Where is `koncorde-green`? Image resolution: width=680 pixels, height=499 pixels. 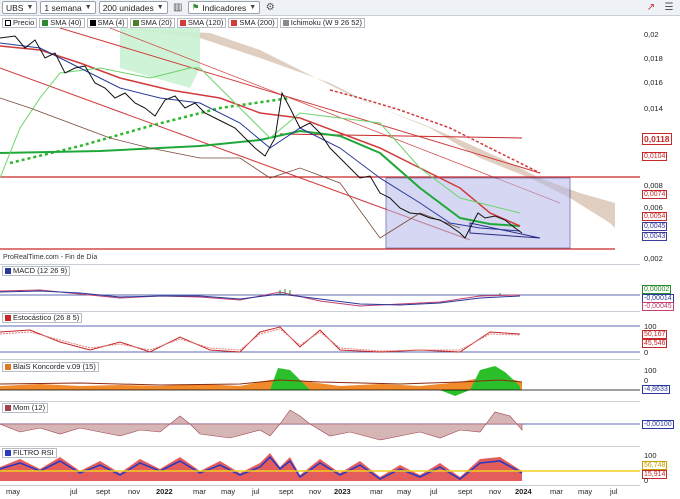
koncorde-green is located at coordinates (290, 379).